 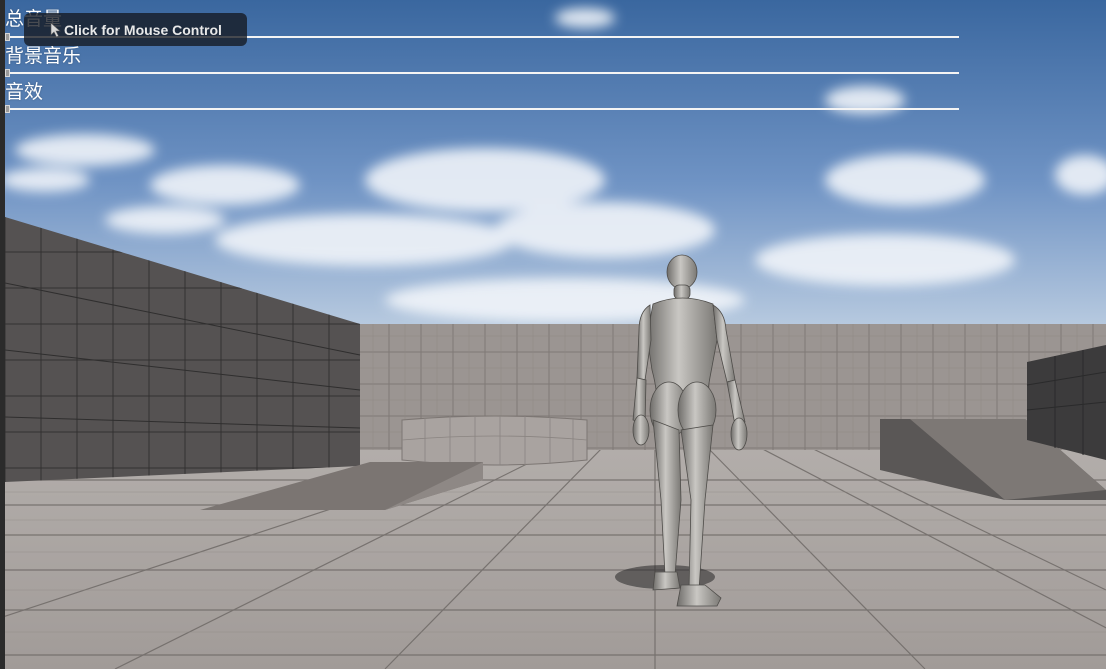 What do you see at coordinates (24, 92) in the screenshot?
I see `sfx-volume-label: 音效` at bounding box center [24, 92].